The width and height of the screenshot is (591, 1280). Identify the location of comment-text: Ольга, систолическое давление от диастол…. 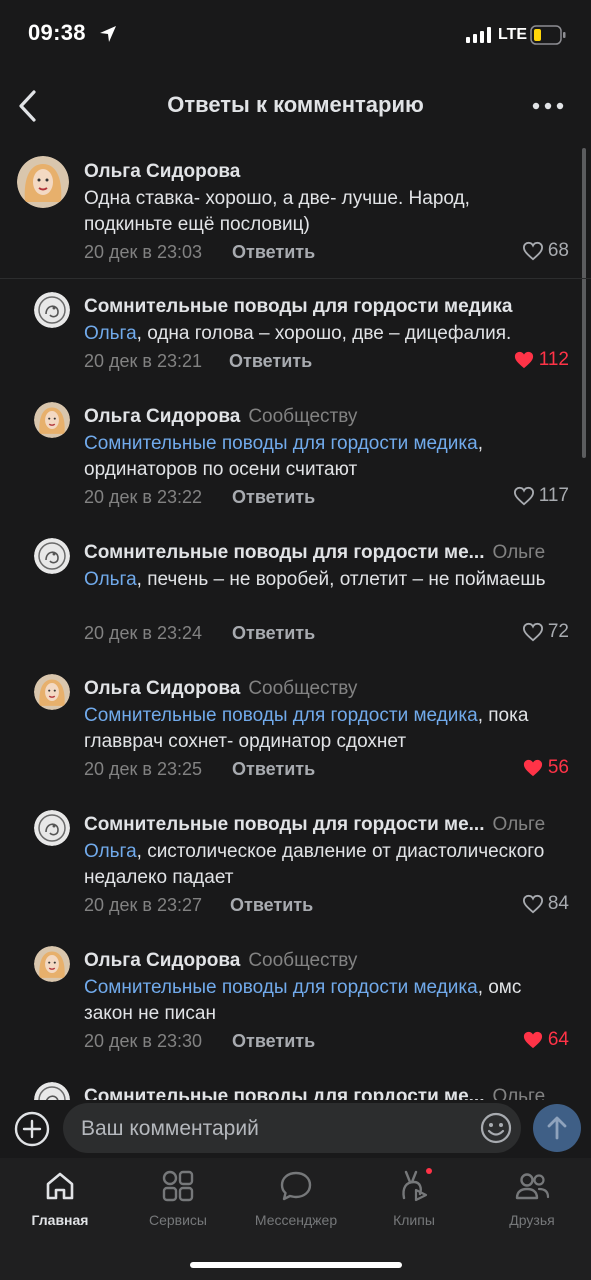
(317, 865).